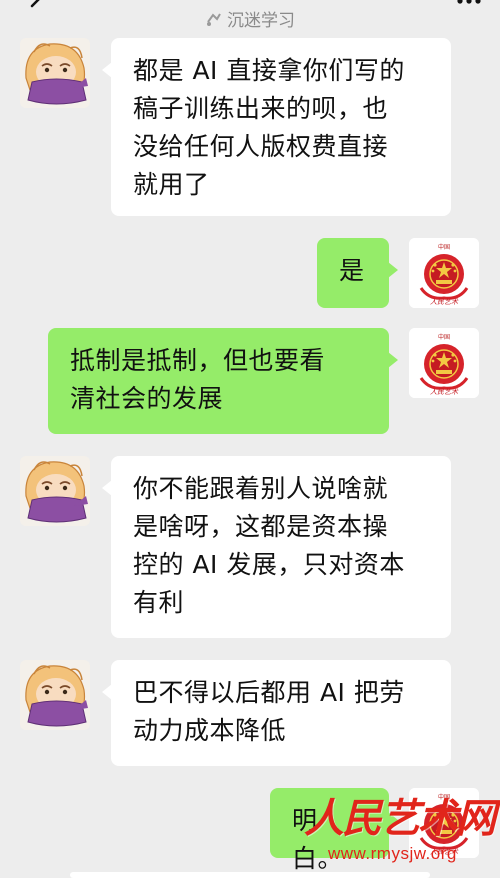  I want to click on watermark-url: www.rmysjw.org, so click(392, 853).